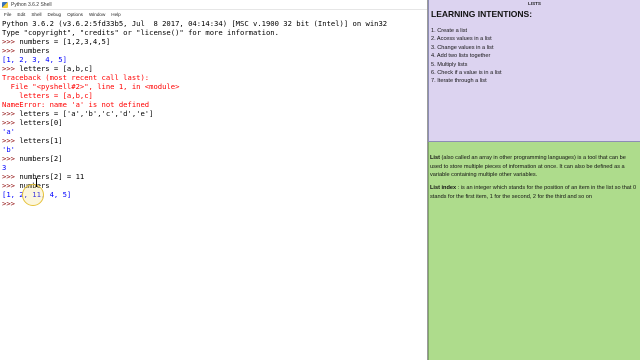 This screenshot has height=360, width=640. Describe the element at coordinates (34, 59) in the screenshot. I see `shell-output: [1, 2, 3, 4, 5]` at that location.